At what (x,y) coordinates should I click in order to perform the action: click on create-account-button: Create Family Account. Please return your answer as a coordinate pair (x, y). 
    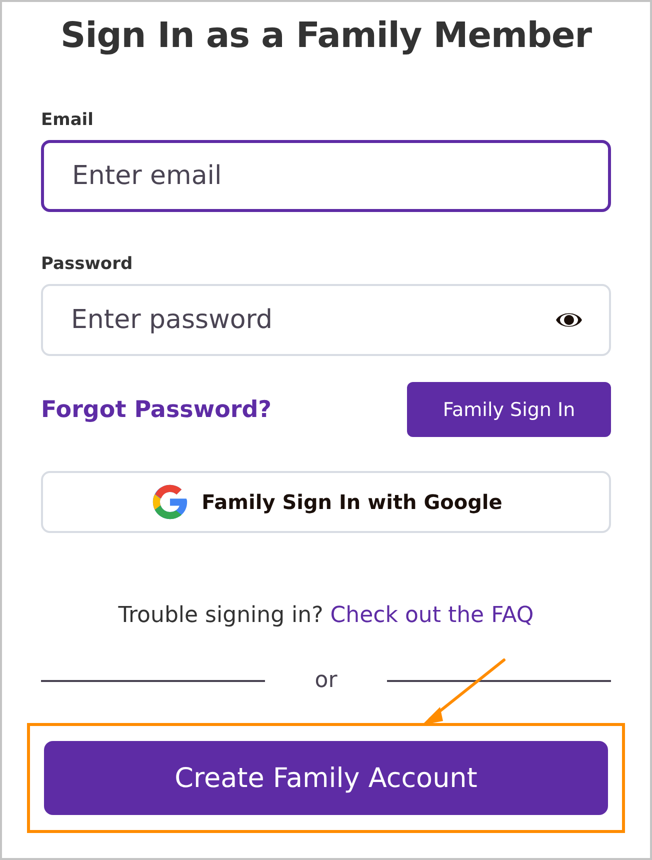
    Looking at the image, I should click on (326, 778).